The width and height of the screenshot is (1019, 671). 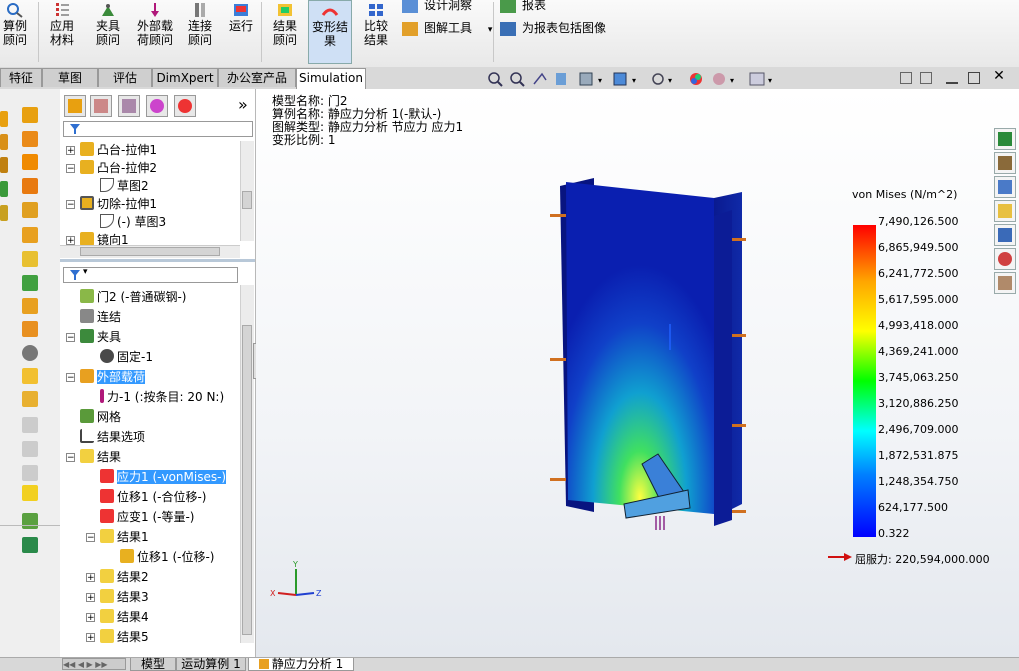 What do you see at coordinates (1005, 259) in the screenshot?
I see `appearances-icon` at bounding box center [1005, 259].